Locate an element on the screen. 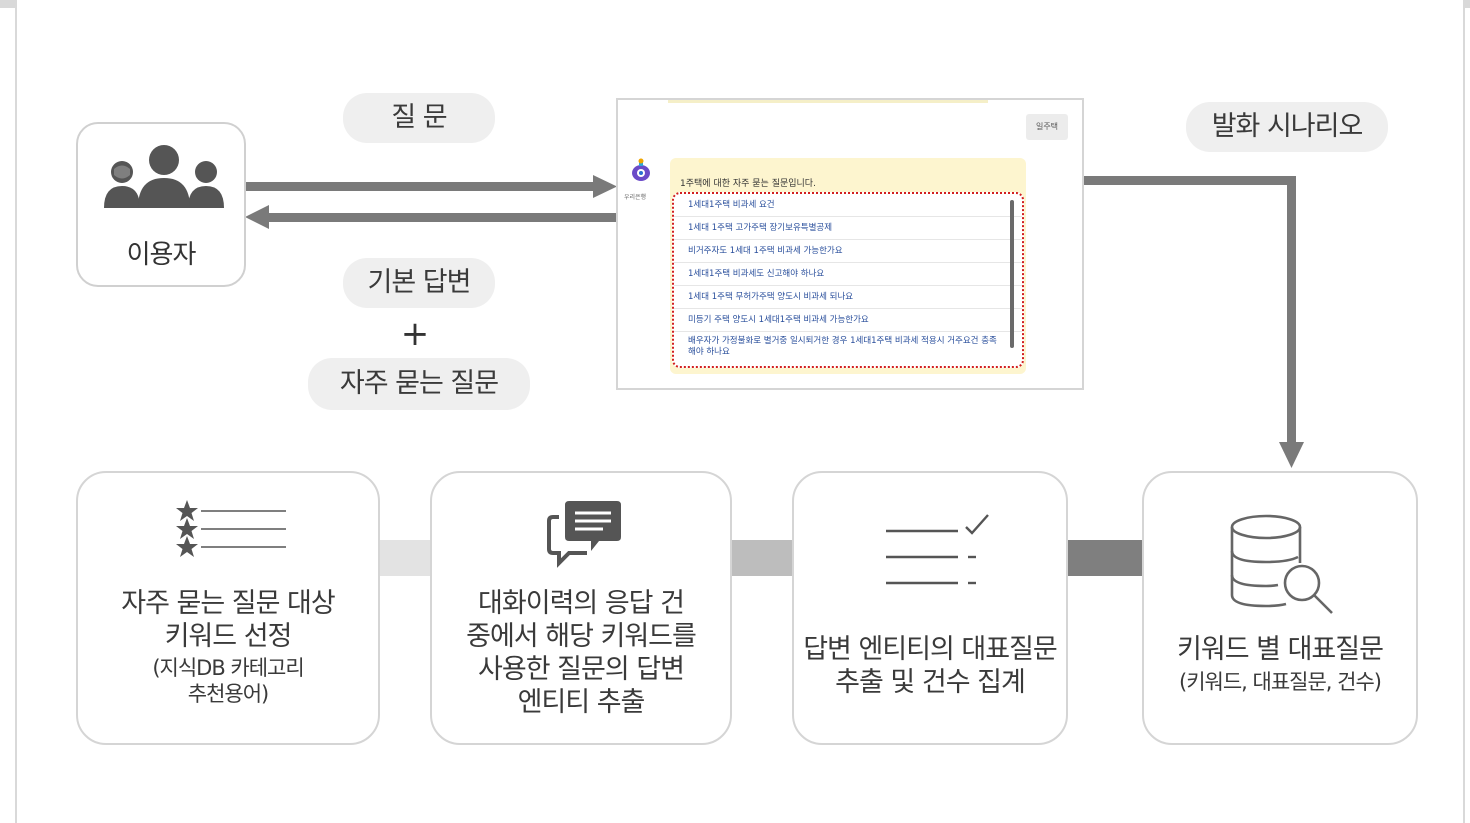 The height and width of the screenshot is (823, 1470). faq-item: 1세대1주택 비과세도 신고해야 하나요 is located at coordinates (848, 274).